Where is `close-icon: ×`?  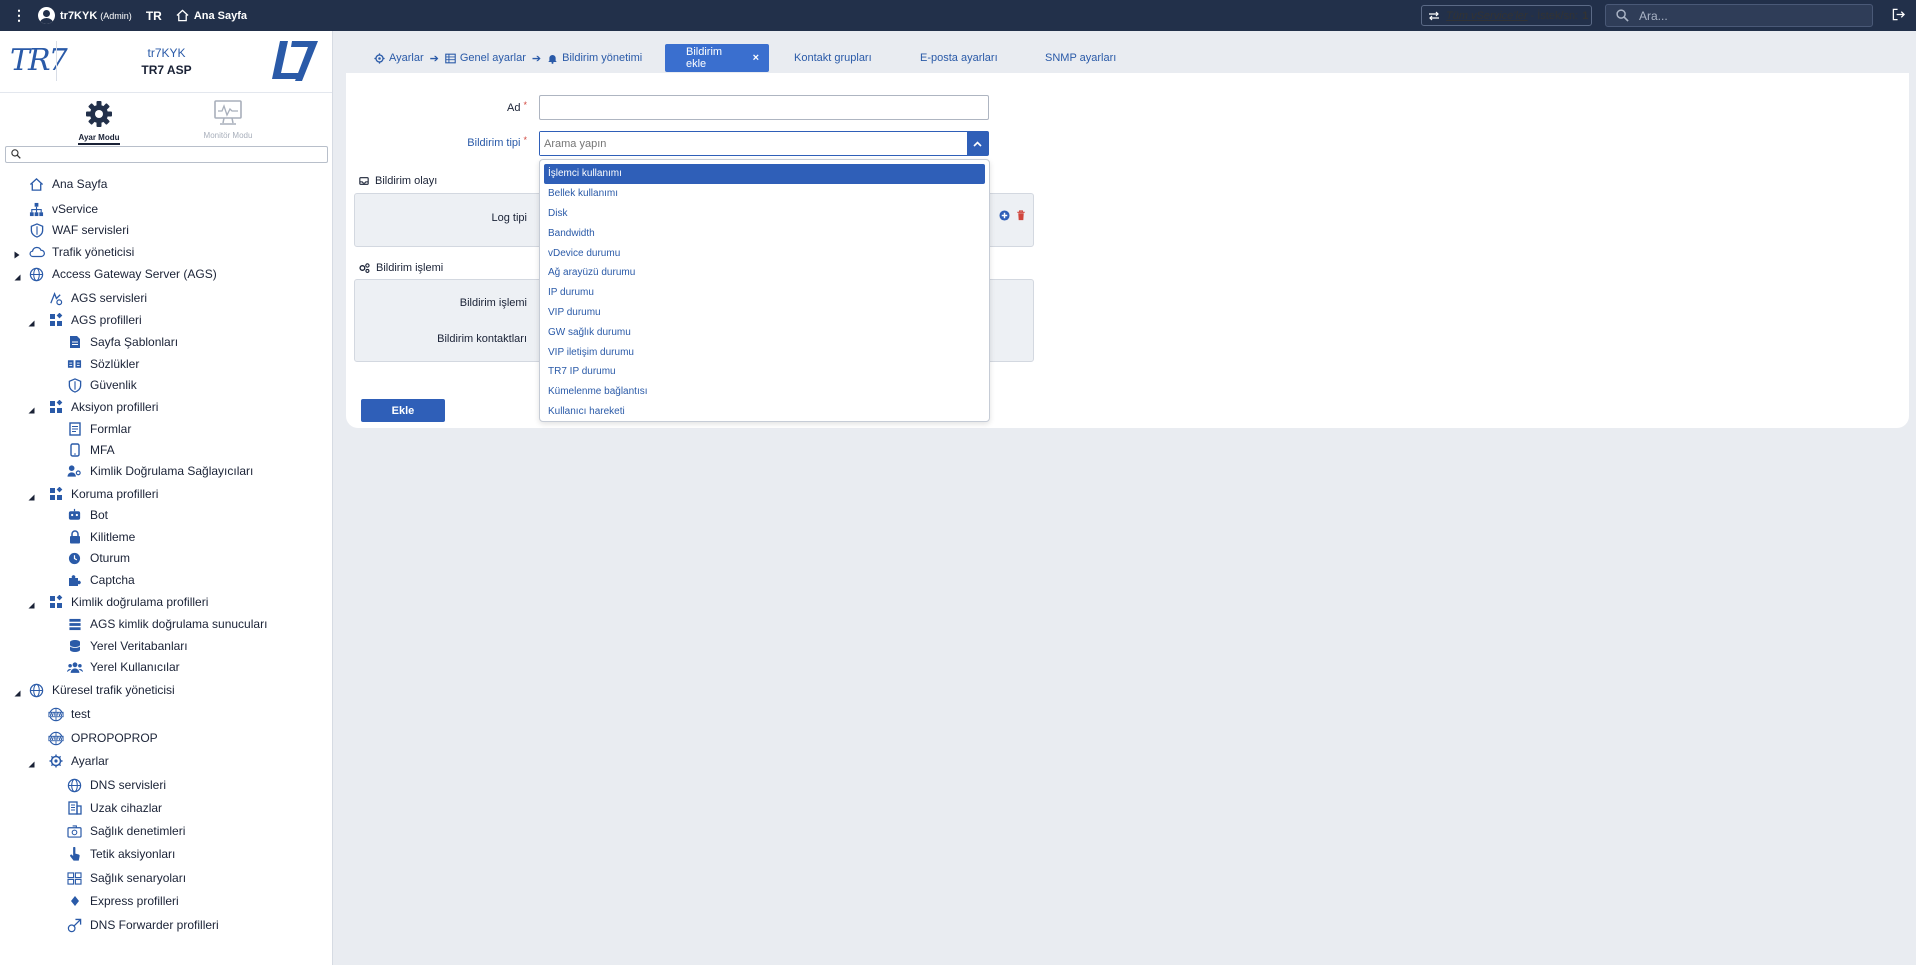 close-icon: × is located at coordinates (756, 58).